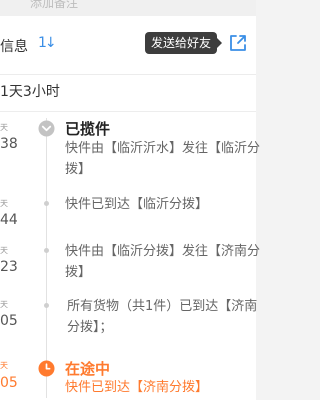 This screenshot has width=320, height=400. What do you see at coordinates (163, 159) in the screenshot?
I see `event-description: 快件由【临沂沂水】发往【临沂分拨】` at bounding box center [163, 159].